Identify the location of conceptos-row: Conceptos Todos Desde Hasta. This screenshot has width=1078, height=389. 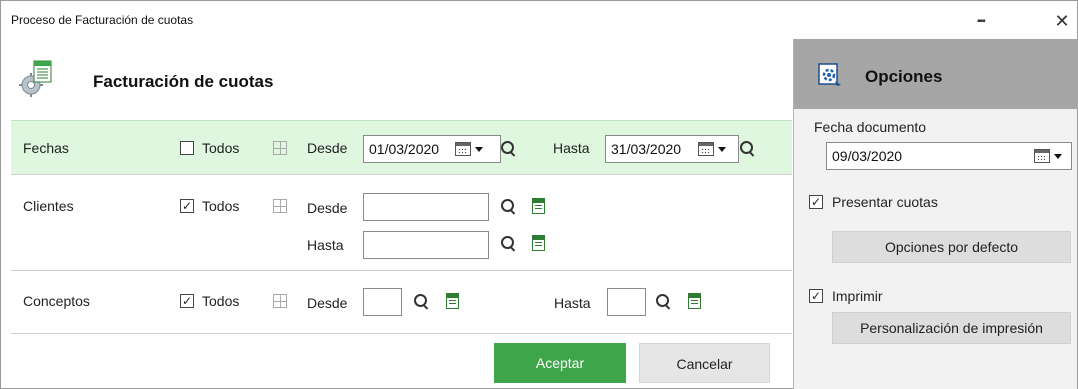
(401, 302).